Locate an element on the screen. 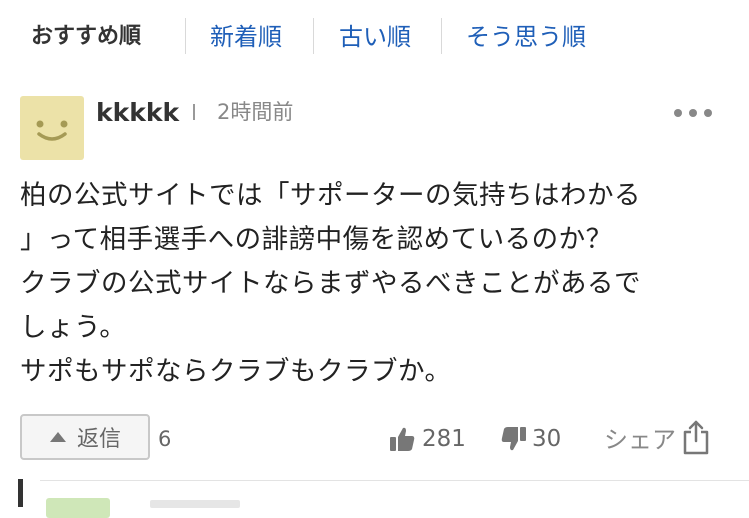  tab-newest: 新着順 is located at coordinates (246, 37).